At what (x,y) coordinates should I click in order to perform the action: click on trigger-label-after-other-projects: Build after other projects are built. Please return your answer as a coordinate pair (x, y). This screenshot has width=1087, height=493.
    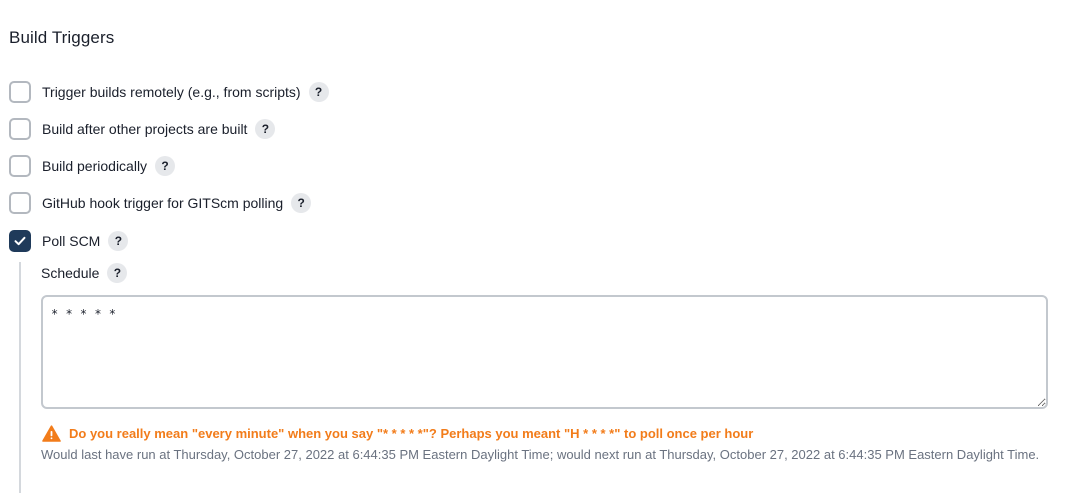
    Looking at the image, I should click on (144, 129).